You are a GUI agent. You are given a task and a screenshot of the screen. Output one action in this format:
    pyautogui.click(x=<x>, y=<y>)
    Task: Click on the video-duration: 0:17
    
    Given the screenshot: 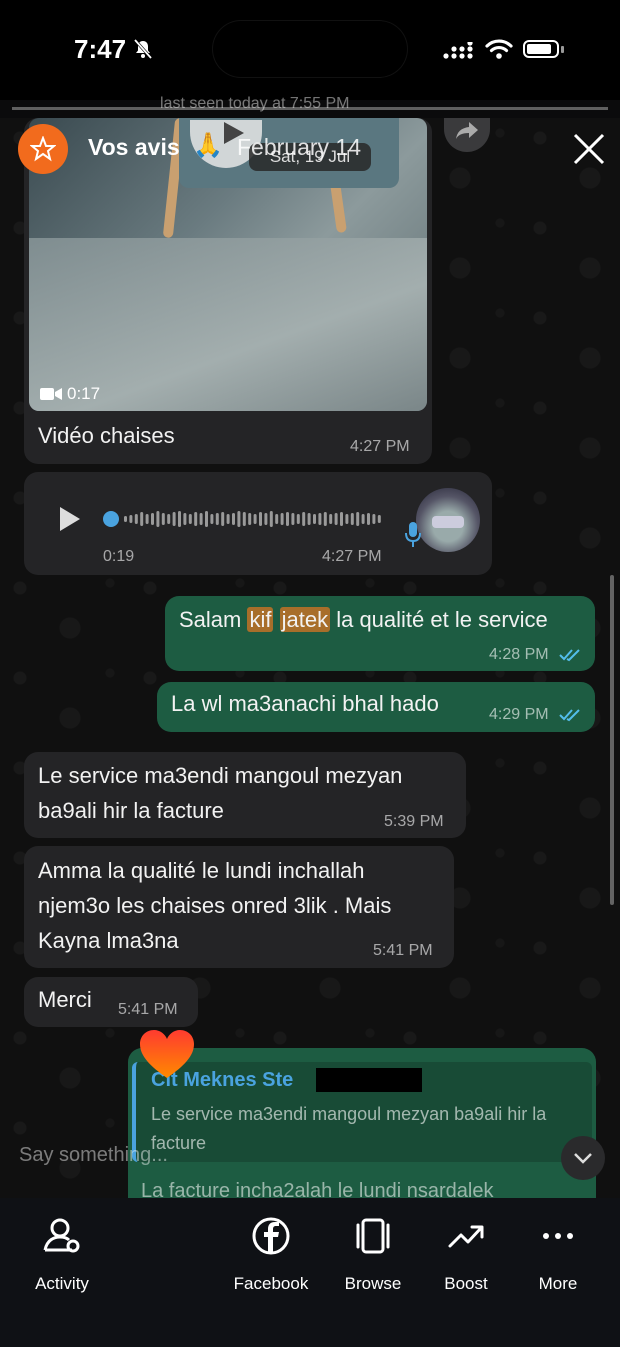 What is the action you would take?
    pyautogui.click(x=84, y=393)
    